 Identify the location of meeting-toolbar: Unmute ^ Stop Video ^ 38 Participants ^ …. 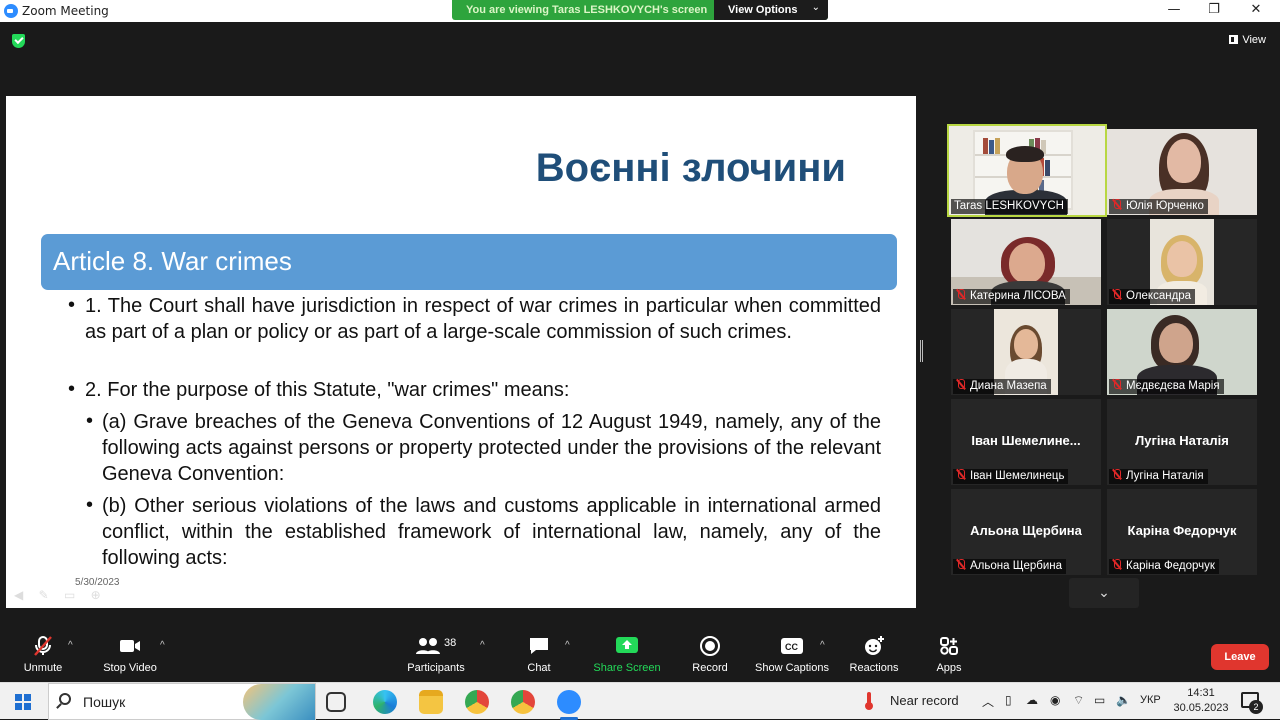
(640, 656).